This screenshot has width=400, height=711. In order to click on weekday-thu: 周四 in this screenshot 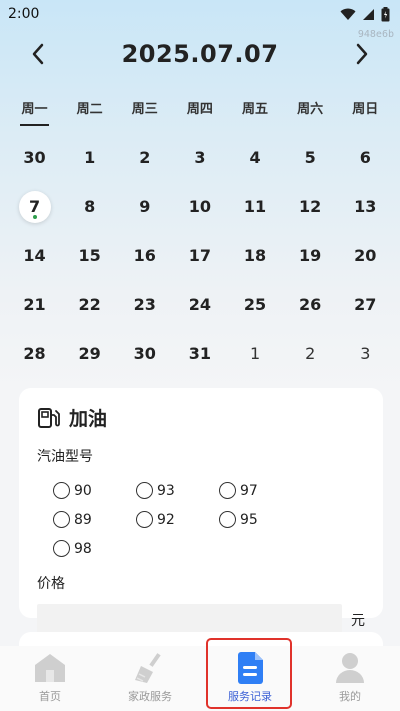, I will do `click(199, 112)`.